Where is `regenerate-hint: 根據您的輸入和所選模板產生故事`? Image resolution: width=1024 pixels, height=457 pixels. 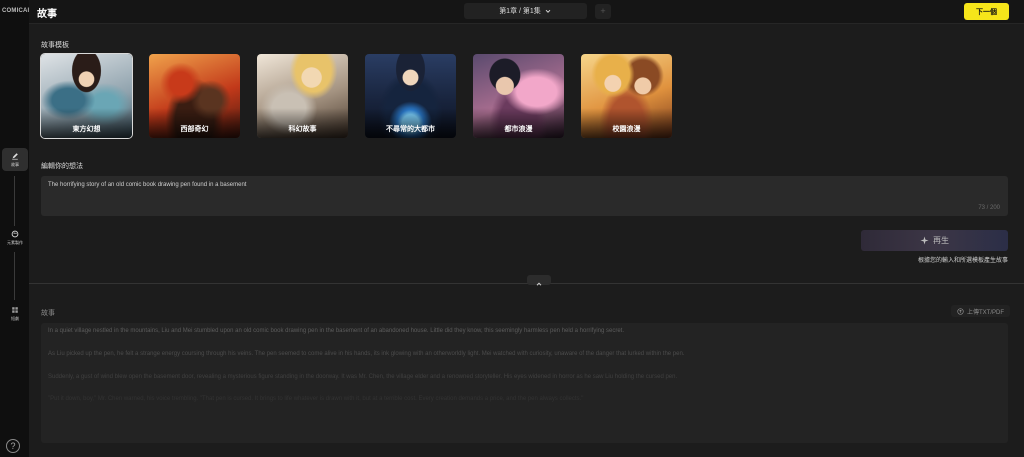
regenerate-hint: 根據您的輸入和所選模板產生故事 is located at coordinates (962, 261).